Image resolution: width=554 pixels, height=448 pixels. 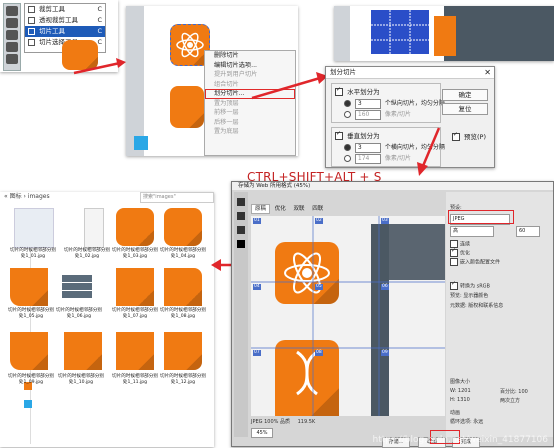 I want to click on view-tabs: 原稿 优化 双联 四联, so click(x=288, y=209).